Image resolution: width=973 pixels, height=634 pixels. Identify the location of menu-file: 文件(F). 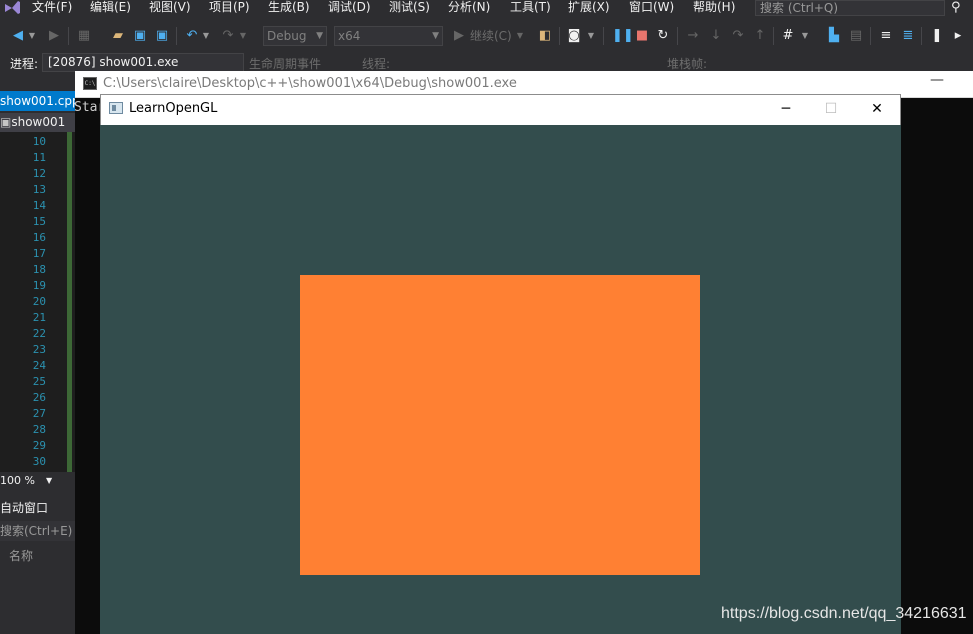
(52, 7).